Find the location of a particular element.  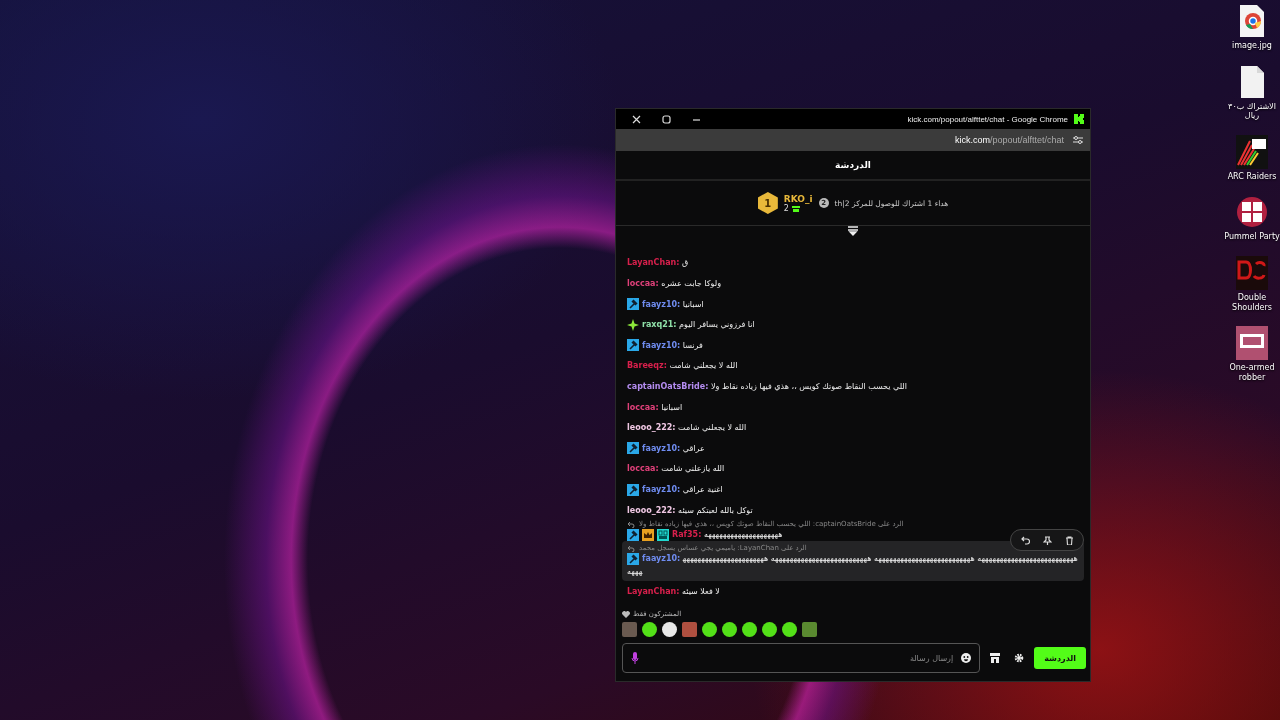

gifter-name: RKO_i is located at coordinates (798, 198).